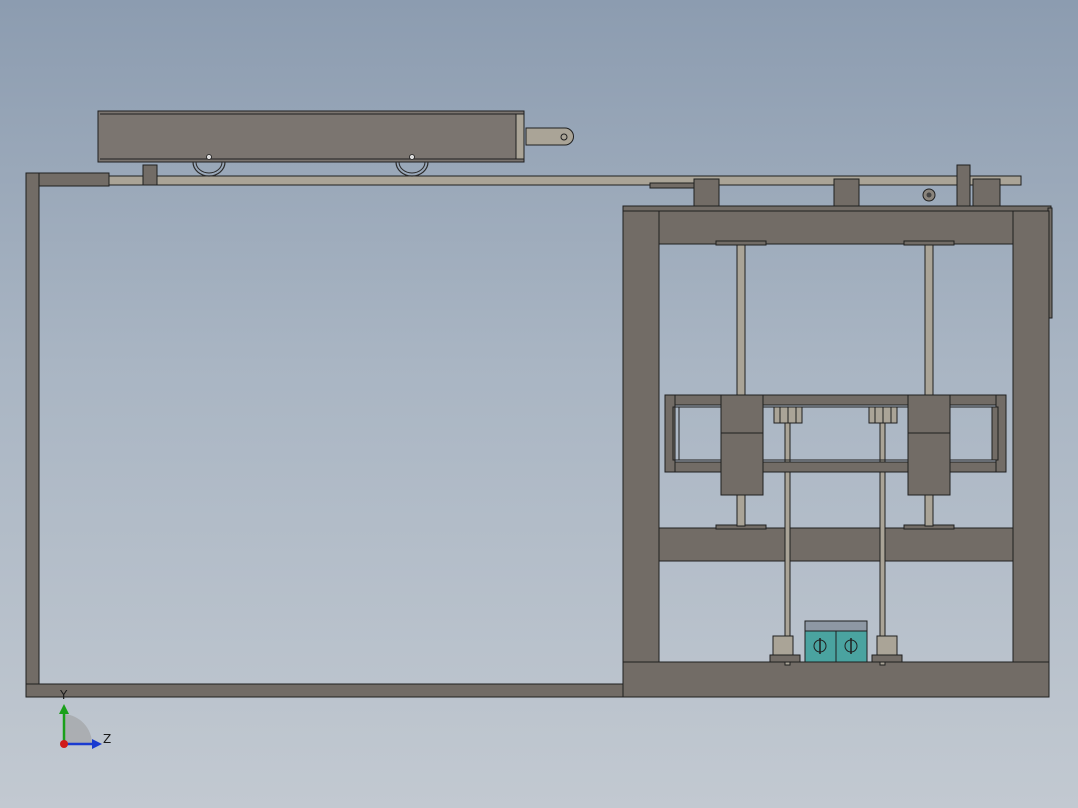 This screenshot has width=1078, height=808. I want to click on rail-carriage-blocks, so click(847, 186).